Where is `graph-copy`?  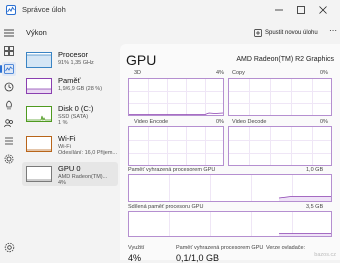 graph-copy is located at coordinates (280, 97).